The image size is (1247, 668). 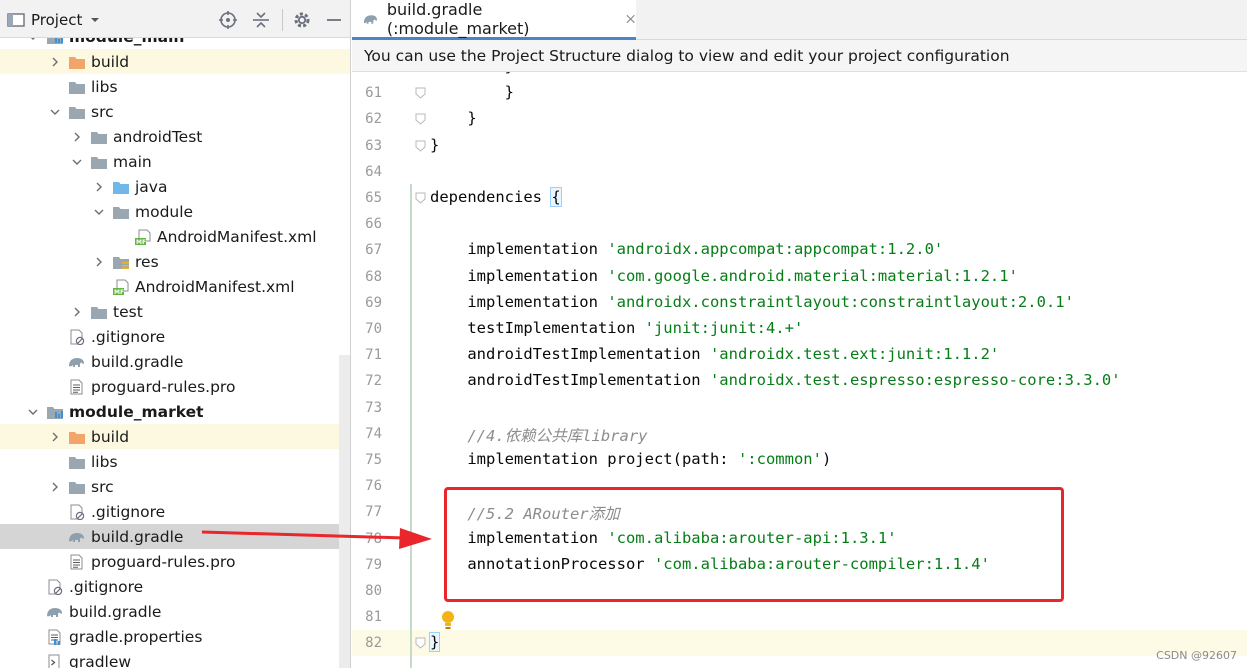 What do you see at coordinates (110, 436) in the screenshot?
I see `tree-node-label: build` at bounding box center [110, 436].